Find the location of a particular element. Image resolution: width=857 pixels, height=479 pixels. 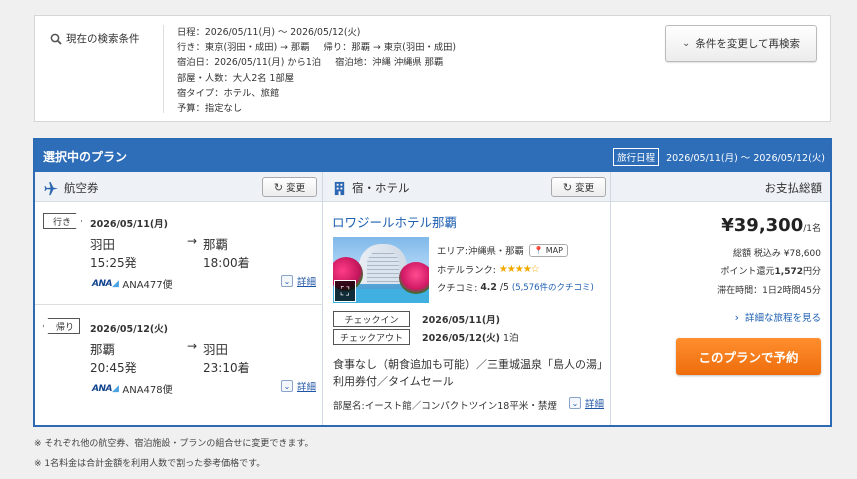

return-destination: 羽田 is located at coordinates (216, 349).